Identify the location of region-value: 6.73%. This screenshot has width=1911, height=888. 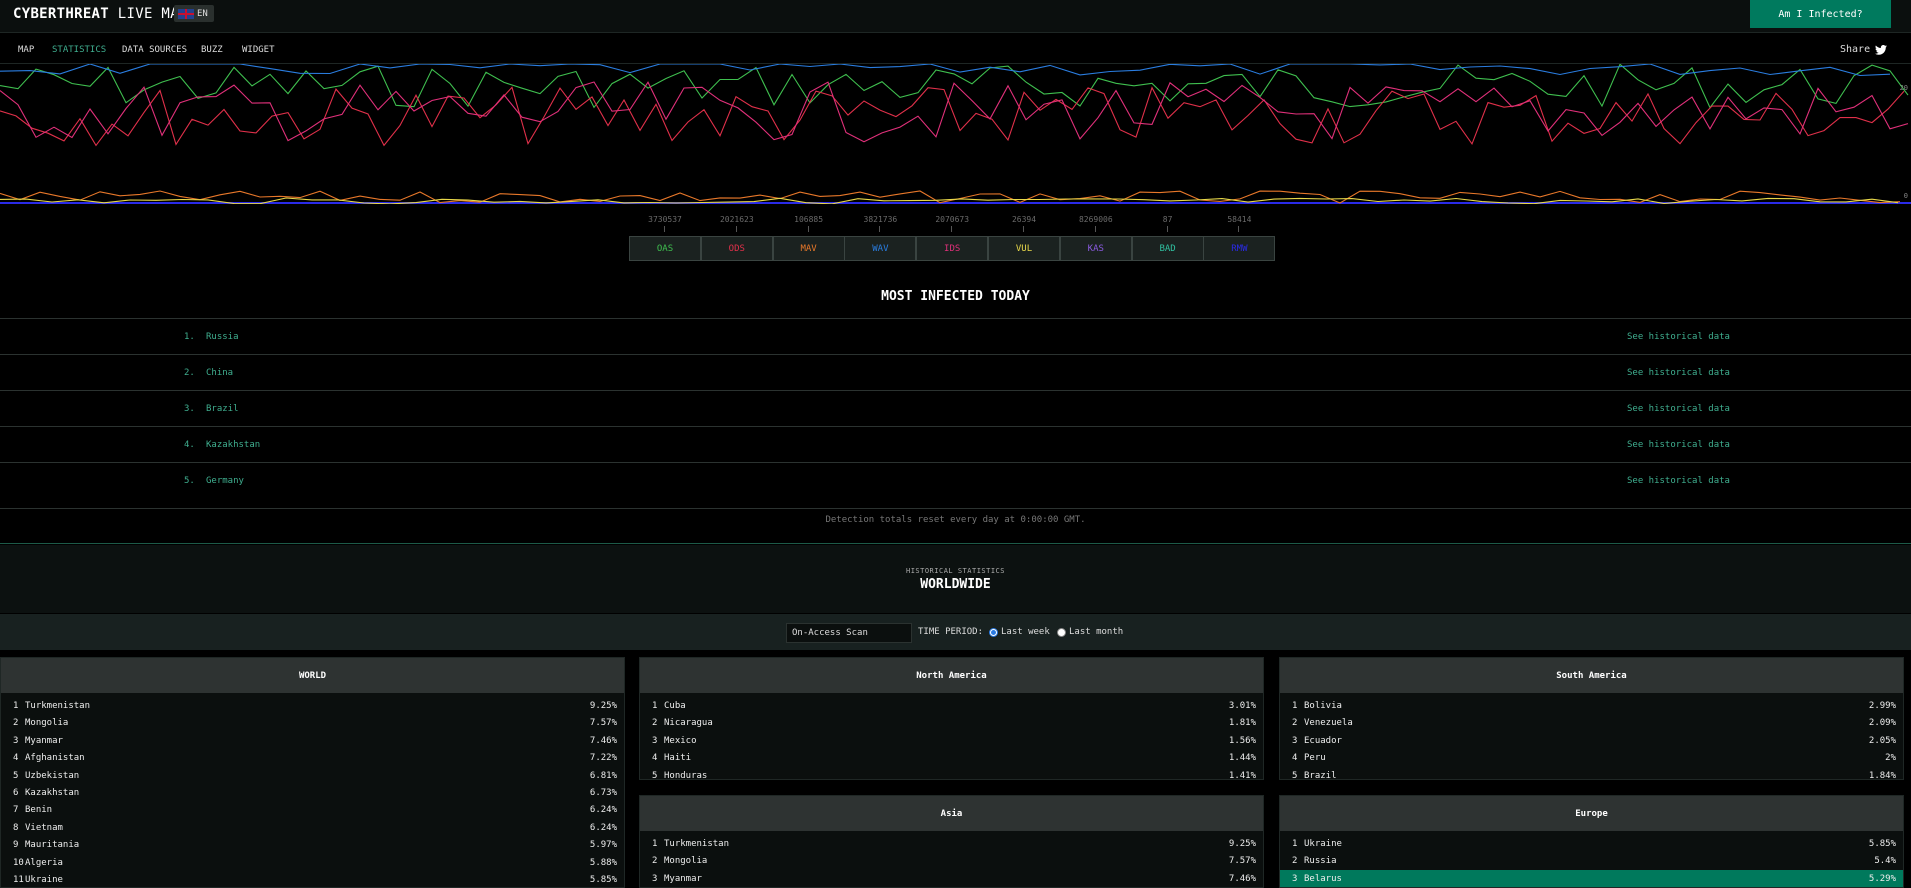
(603, 792).